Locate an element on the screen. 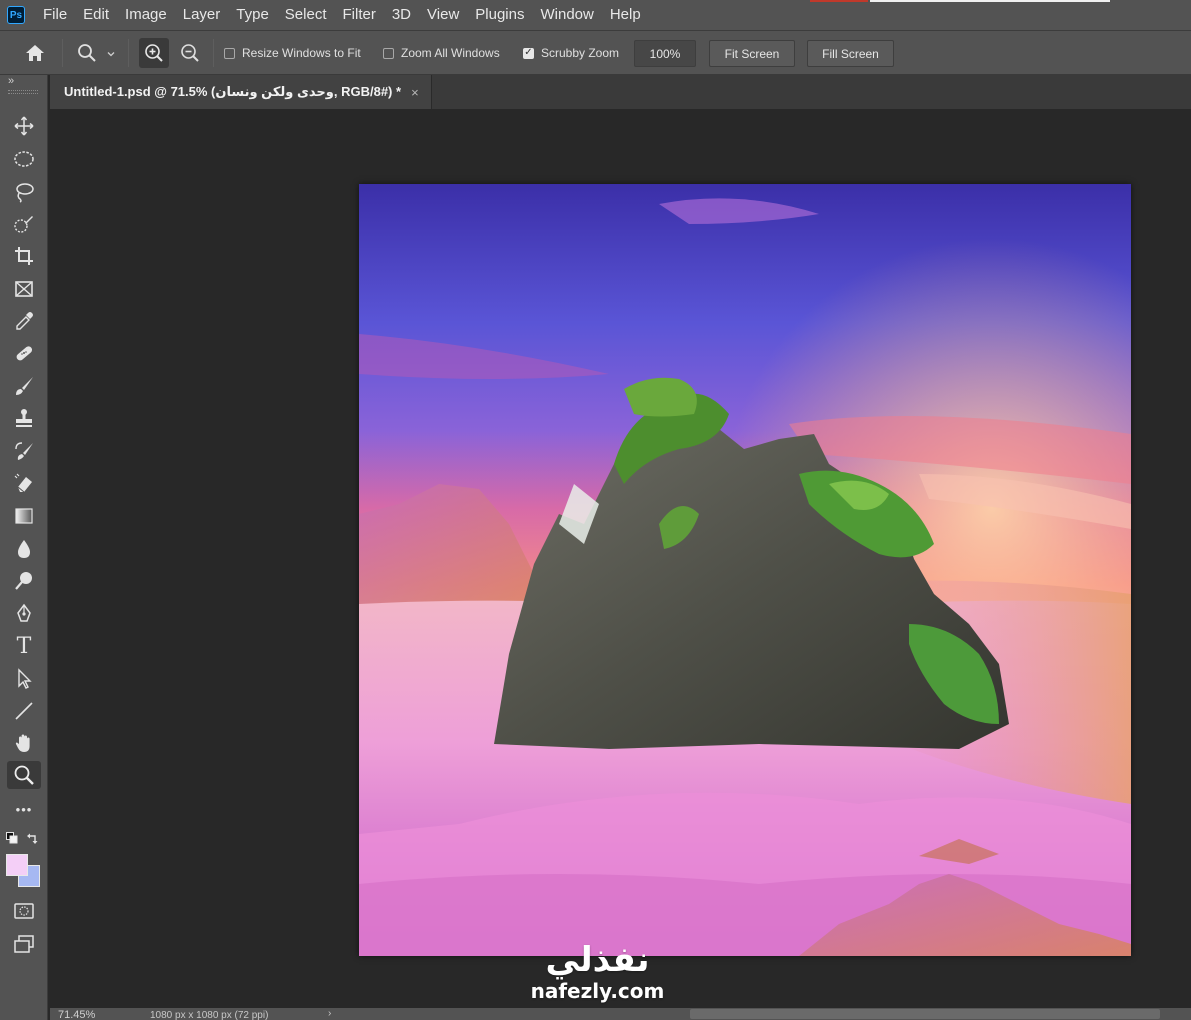  screen-mode-button is located at coordinates (24, 944).